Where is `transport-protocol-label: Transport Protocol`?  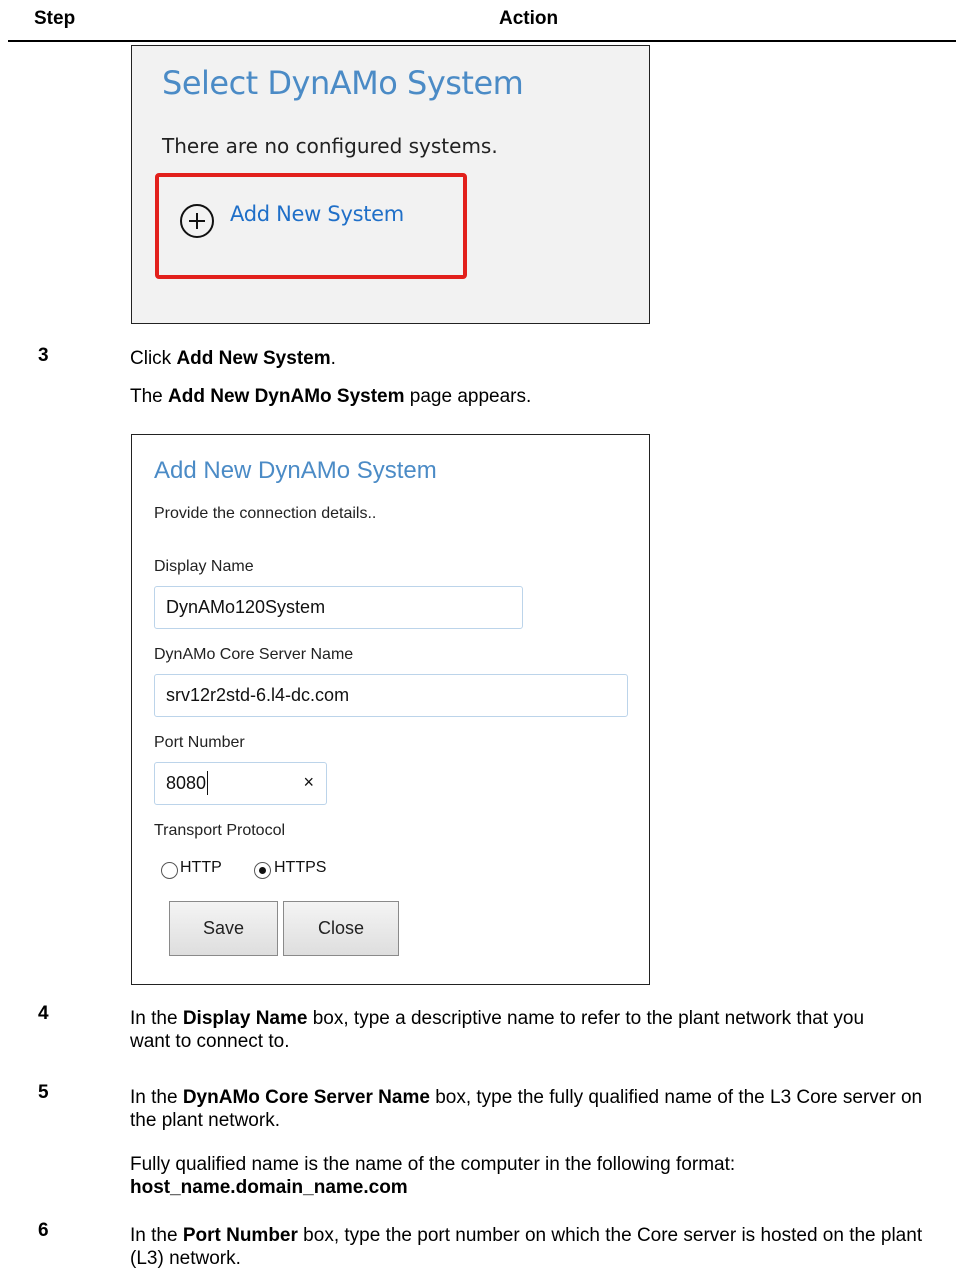 transport-protocol-label: Transport Protocol is located at coordinates (220, 830).